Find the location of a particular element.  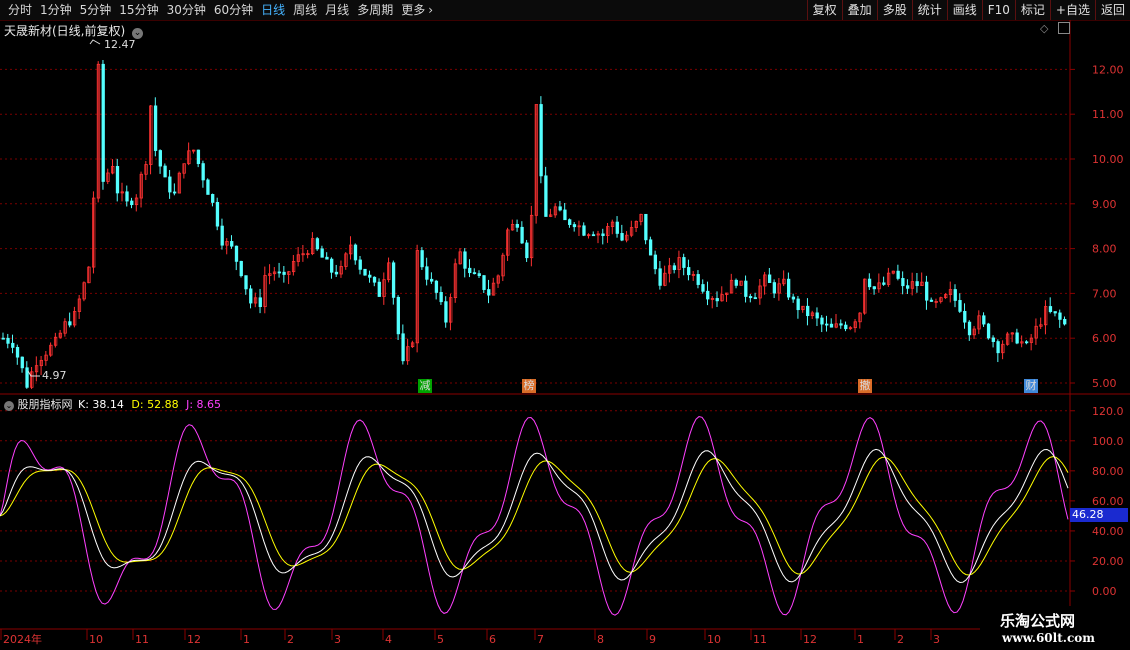

event-marker: 榜 is located at coordinates (529, 386).